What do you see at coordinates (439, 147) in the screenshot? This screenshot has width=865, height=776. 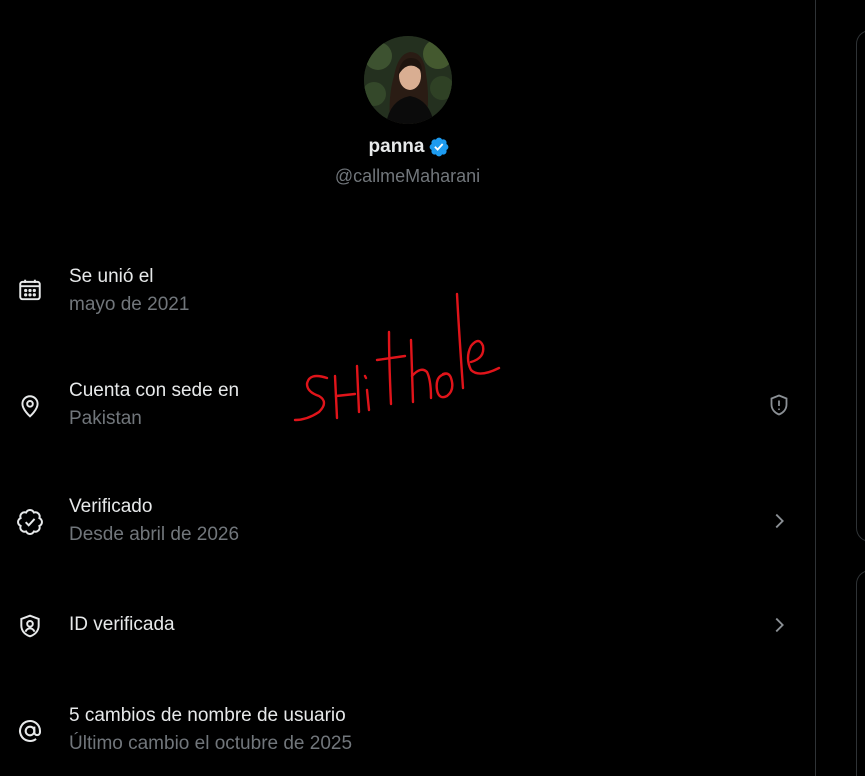 I see `verified-badge-icon` at bounding box center [439, 147].